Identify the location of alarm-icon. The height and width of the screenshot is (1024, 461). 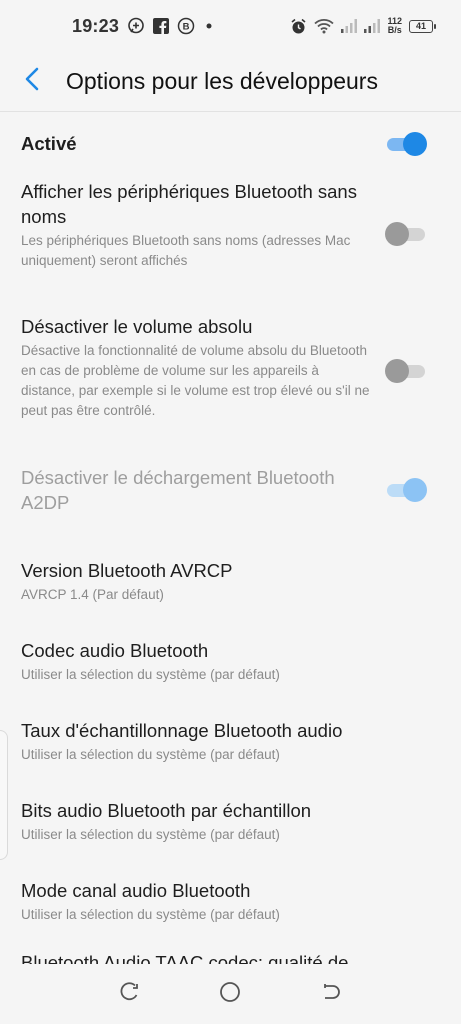
(298, 26).